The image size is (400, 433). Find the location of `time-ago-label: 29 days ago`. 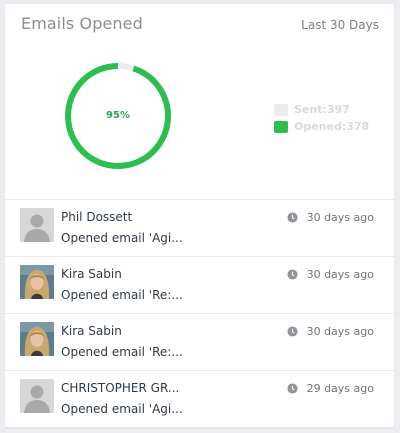

time-ago-label: 29 days ago is located at coordinates (340, 388).